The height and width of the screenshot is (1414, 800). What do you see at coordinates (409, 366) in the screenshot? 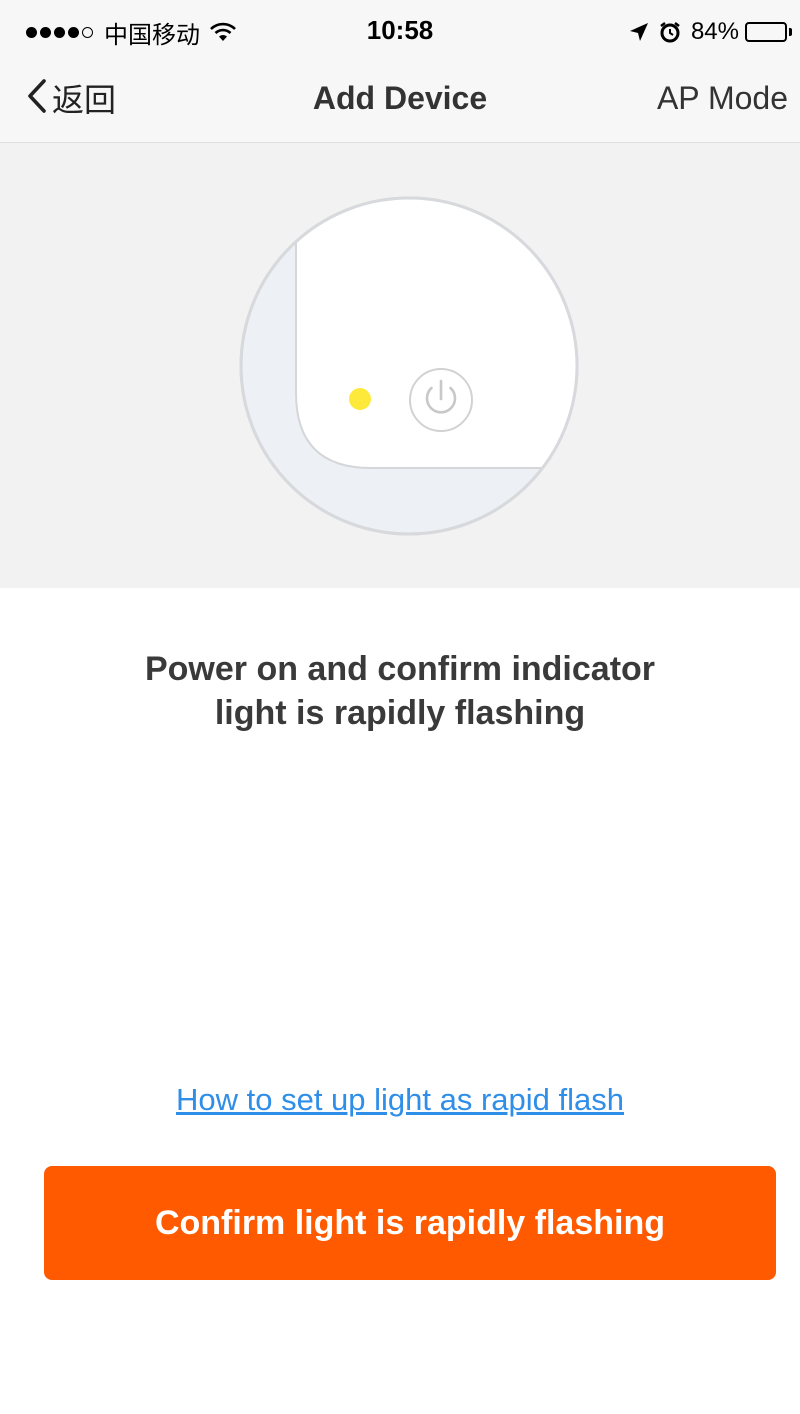
I see `device-corner-illustration` at bounding box center [409, 366].